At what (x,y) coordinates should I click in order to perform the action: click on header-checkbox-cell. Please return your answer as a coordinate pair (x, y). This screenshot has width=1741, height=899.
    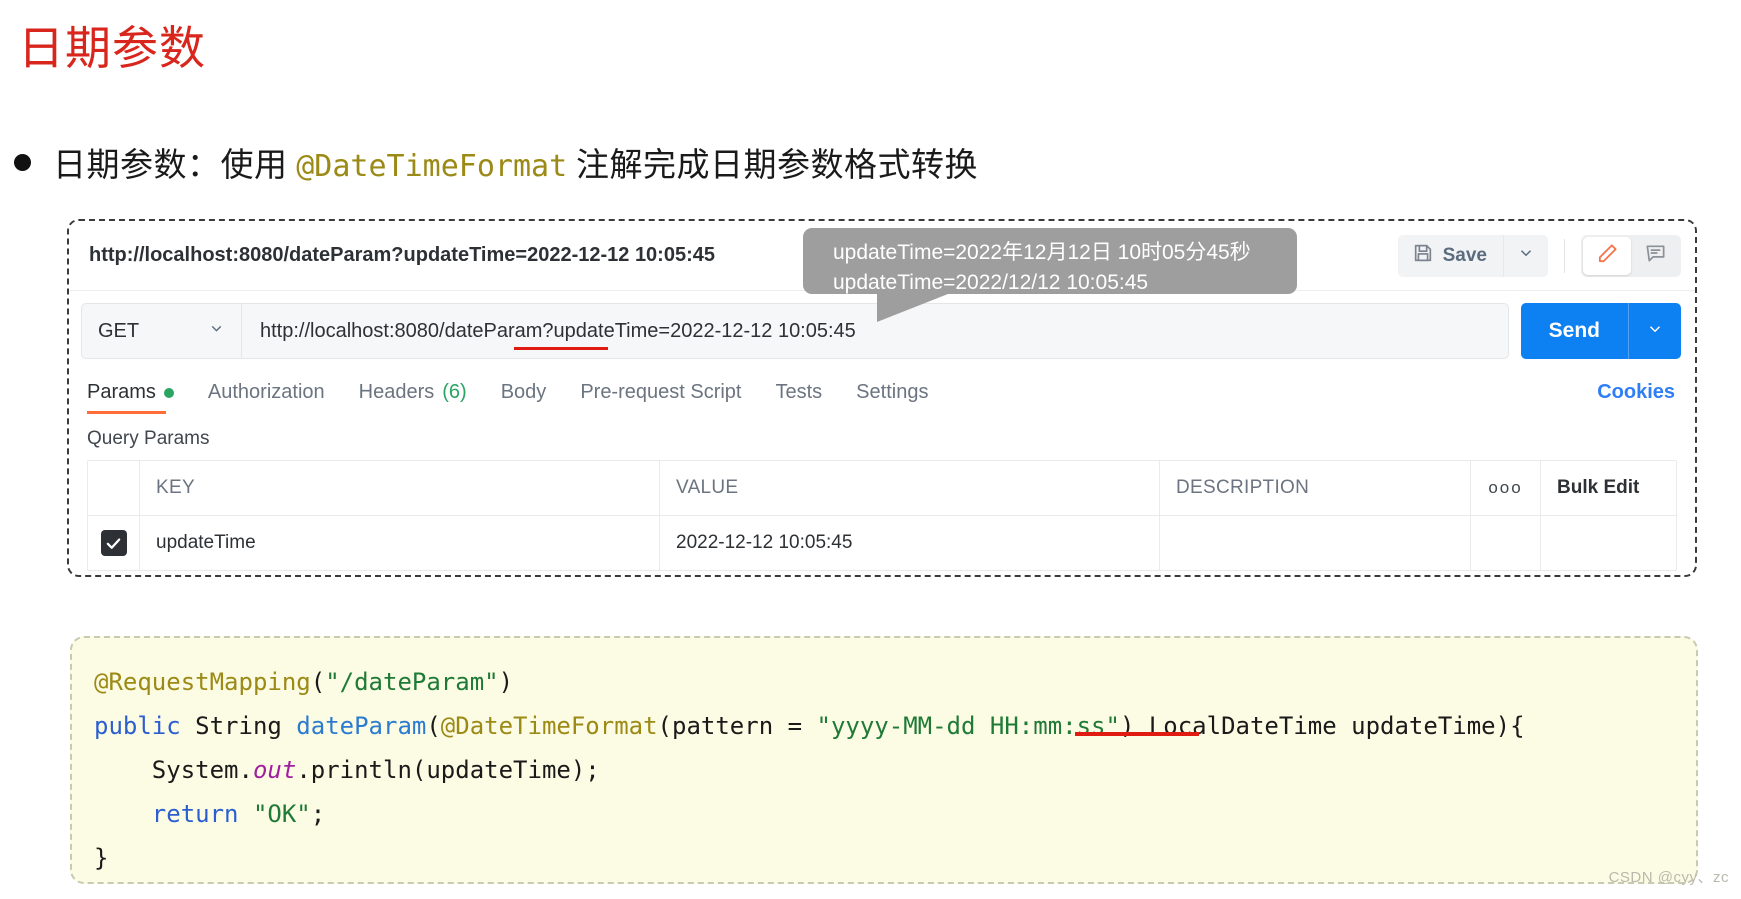
    Looking at the image, I should click on (114, 488).